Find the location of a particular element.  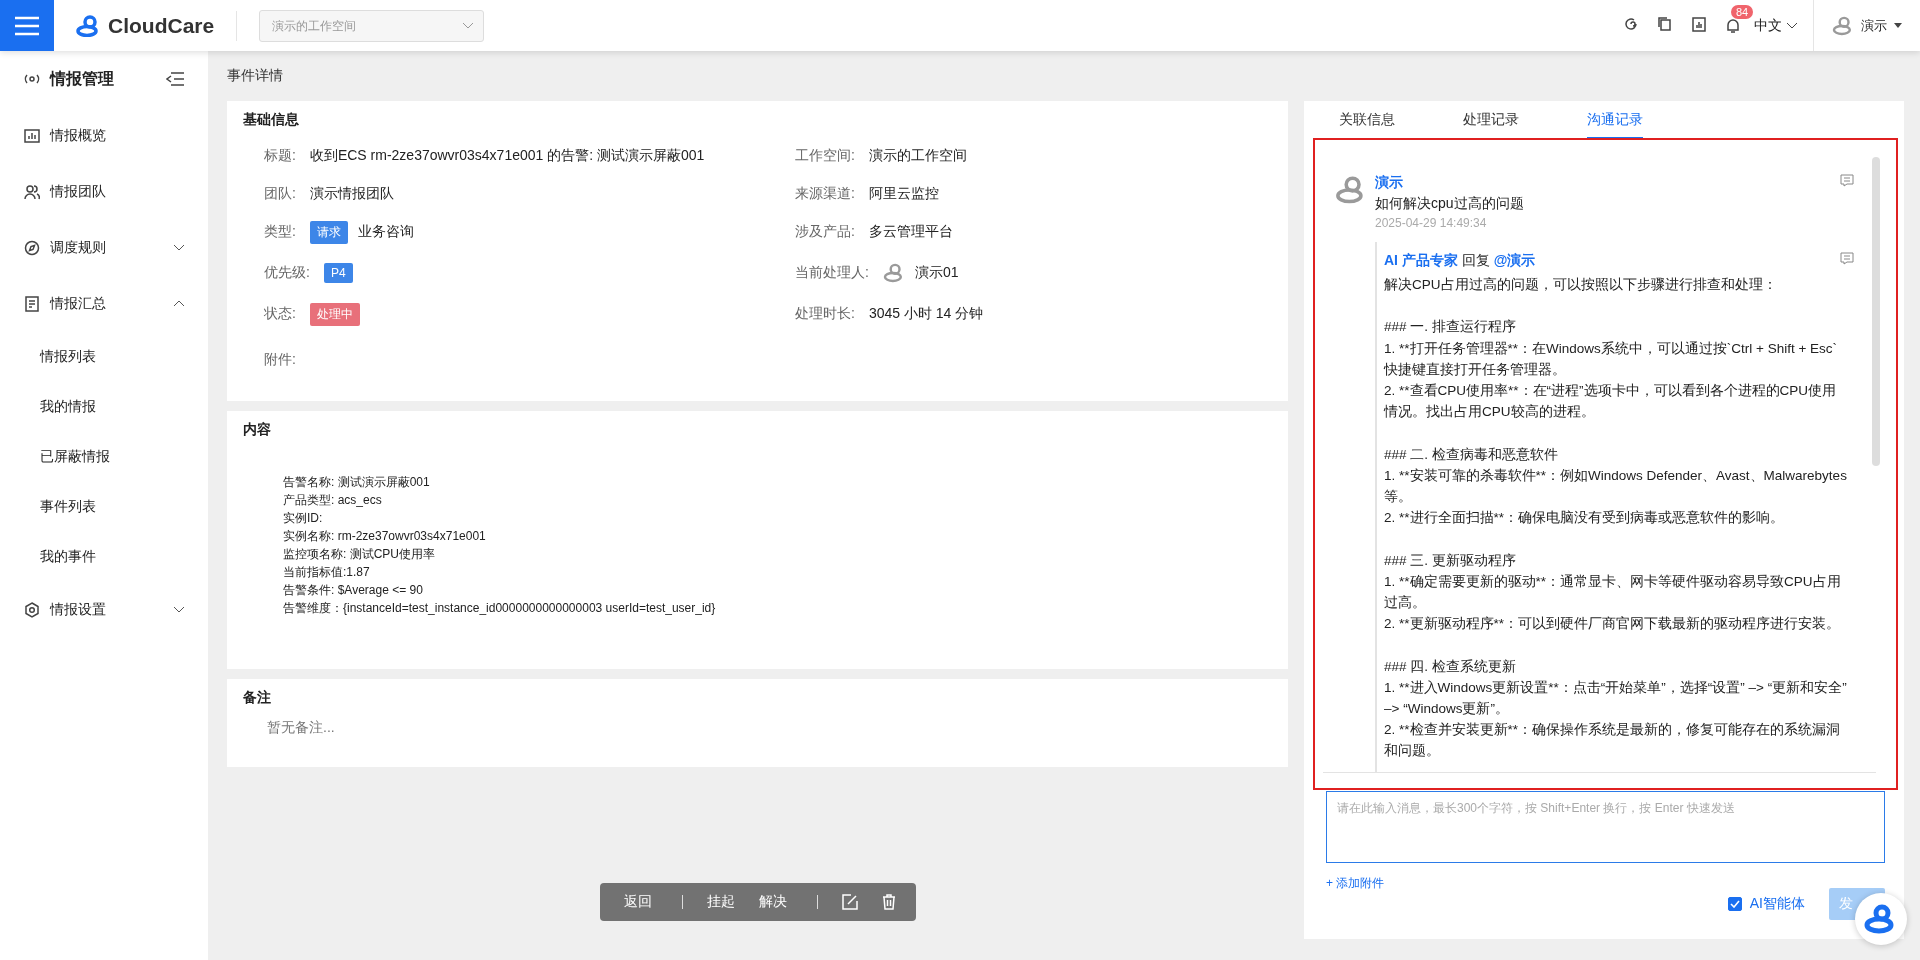

field-label: 处理时长: is located at coordinates (825, 314).